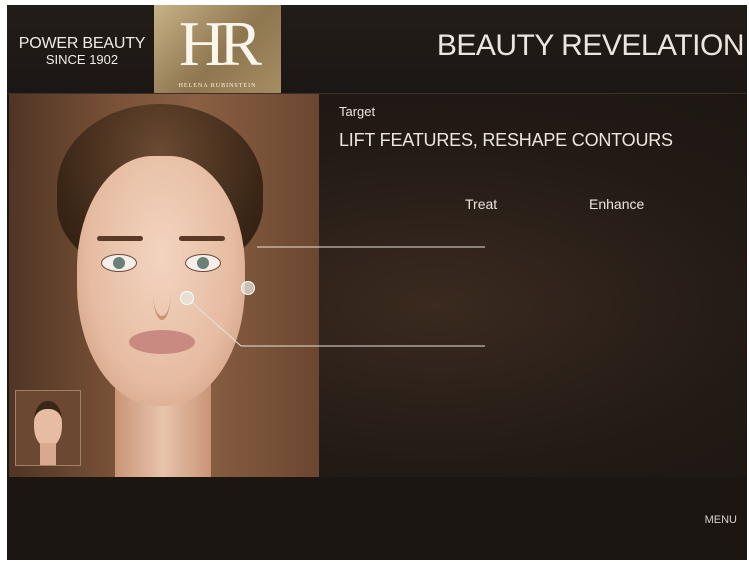 The width and height of the screenshot is (749, 562). I want to click on tab-treat: Treat, so click(481, 204).